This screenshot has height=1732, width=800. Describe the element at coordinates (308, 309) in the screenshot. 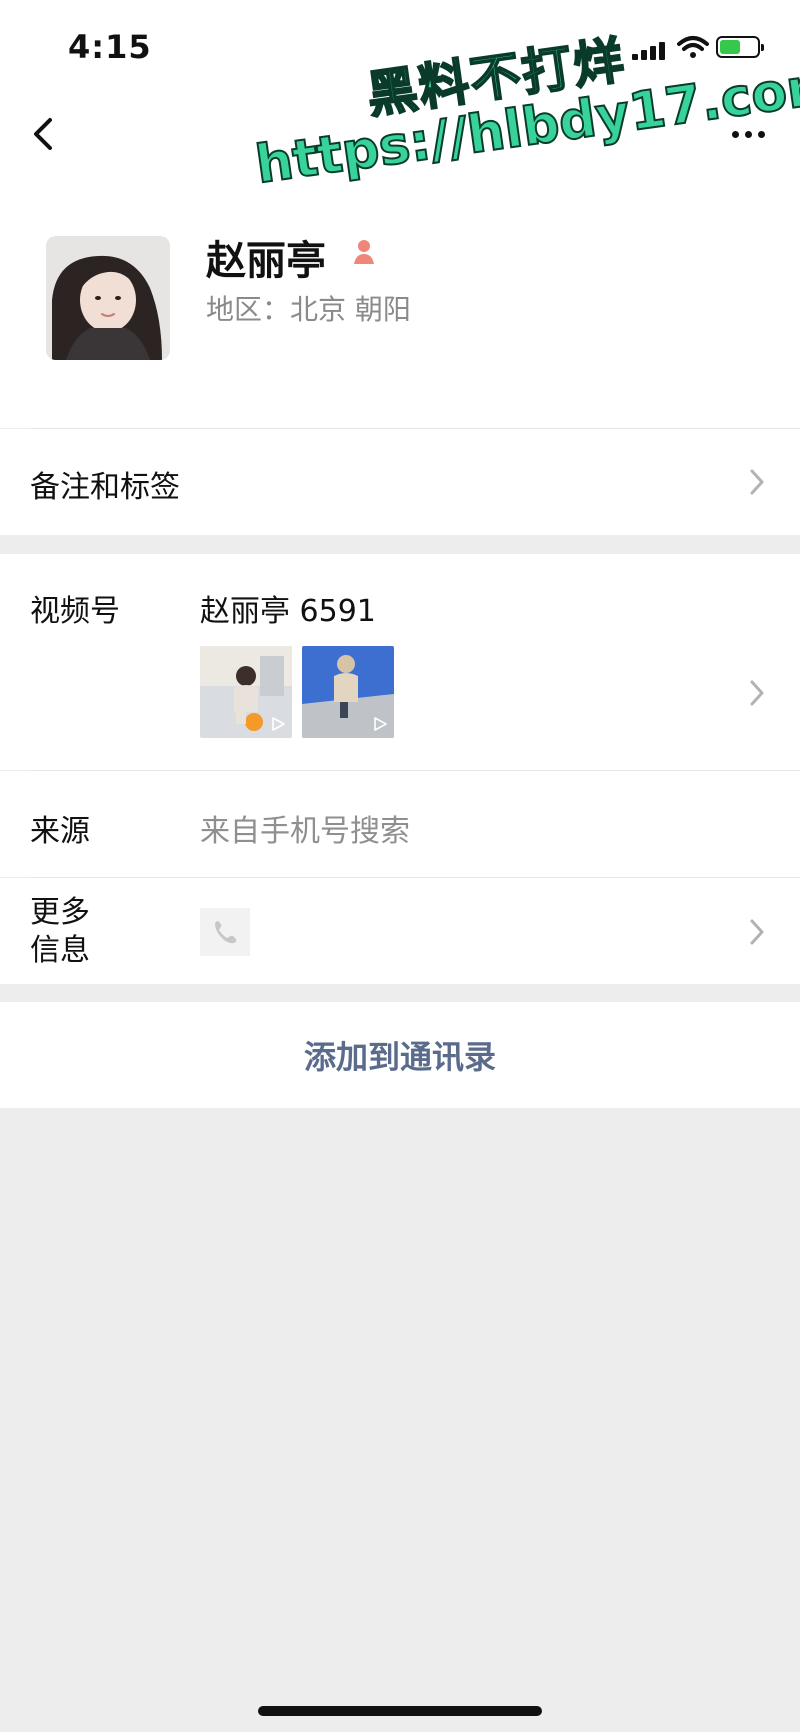

I see `profile-region: 地区：北京 朝阳` at that location.